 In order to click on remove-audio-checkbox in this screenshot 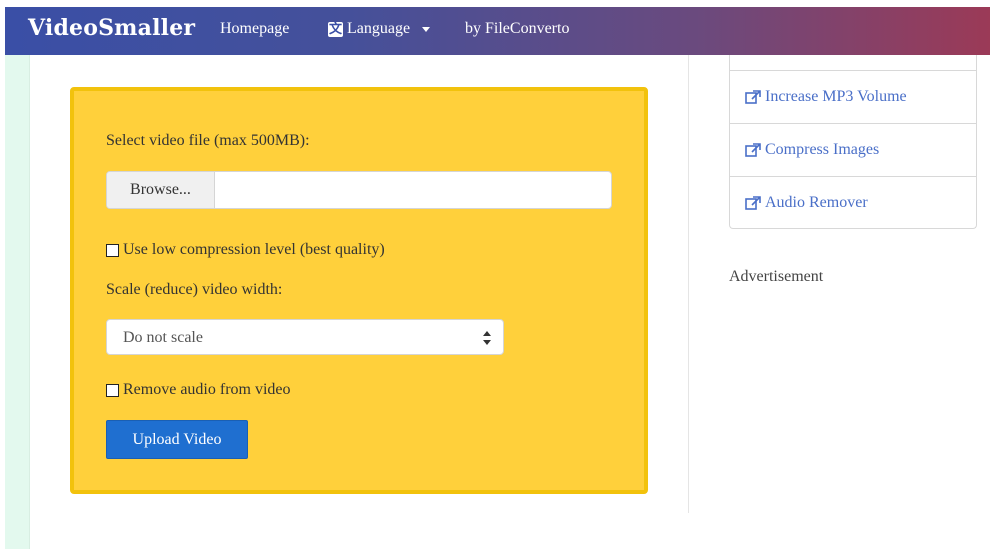, I will do `click(112, 390)`.